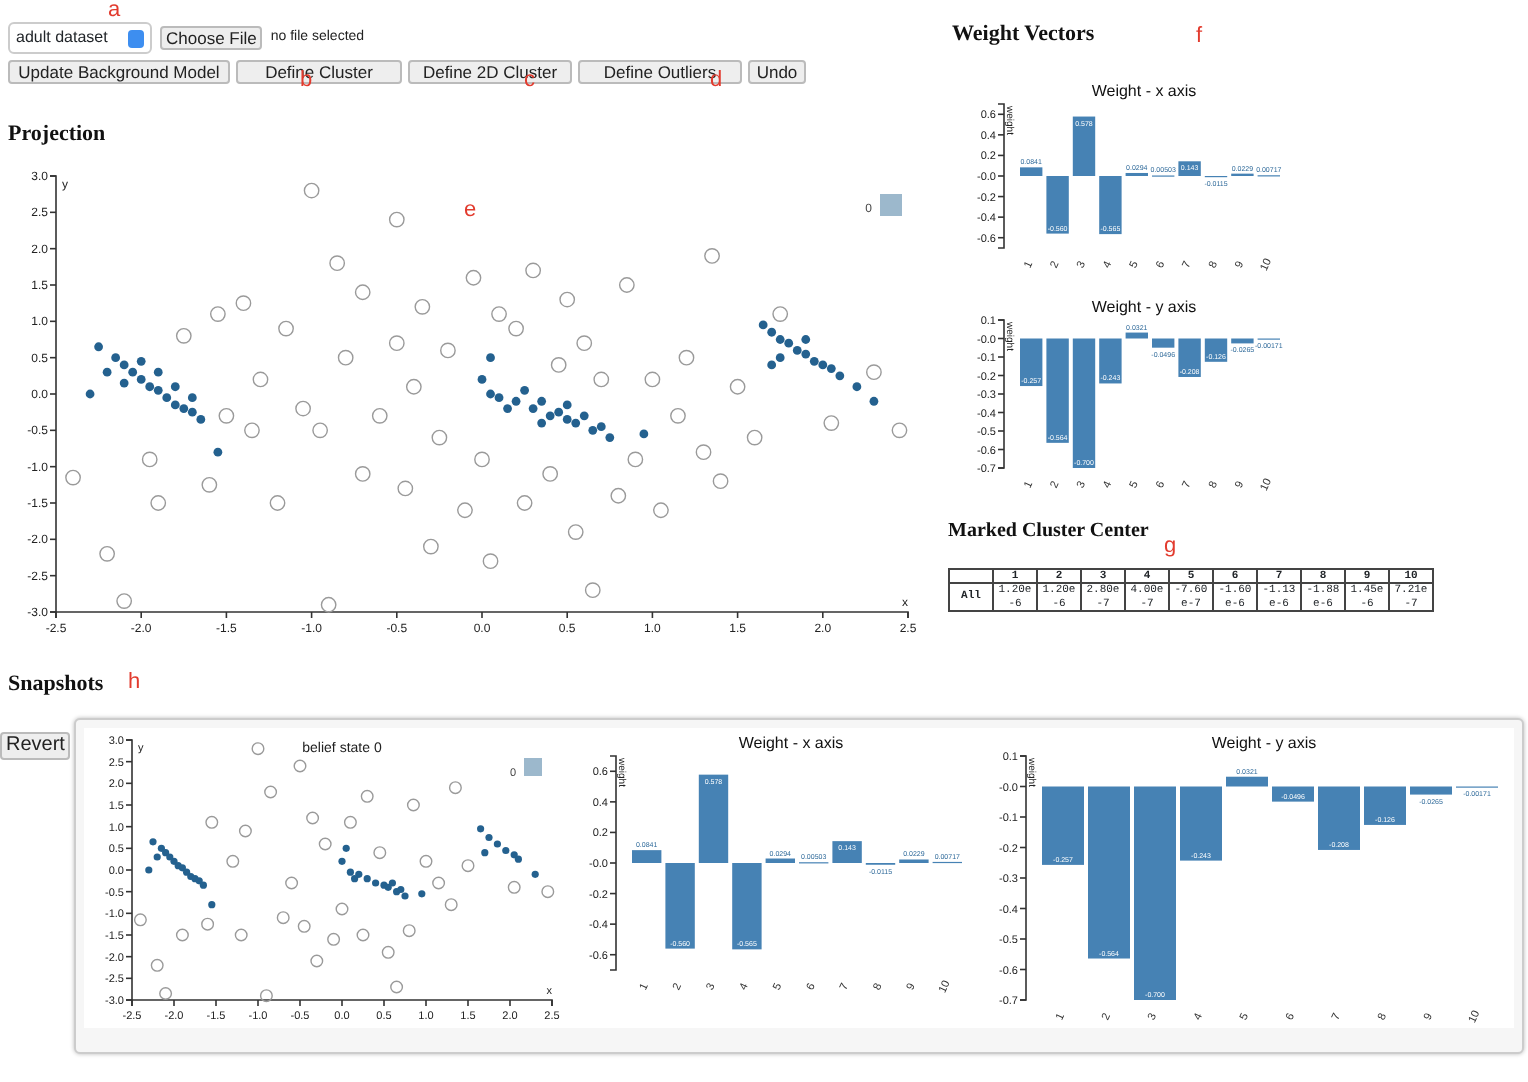  What do you see at coordinates (62, 38) in the screenshot?
I see `select-value: adult dataset` at bounding box center [62, 38].